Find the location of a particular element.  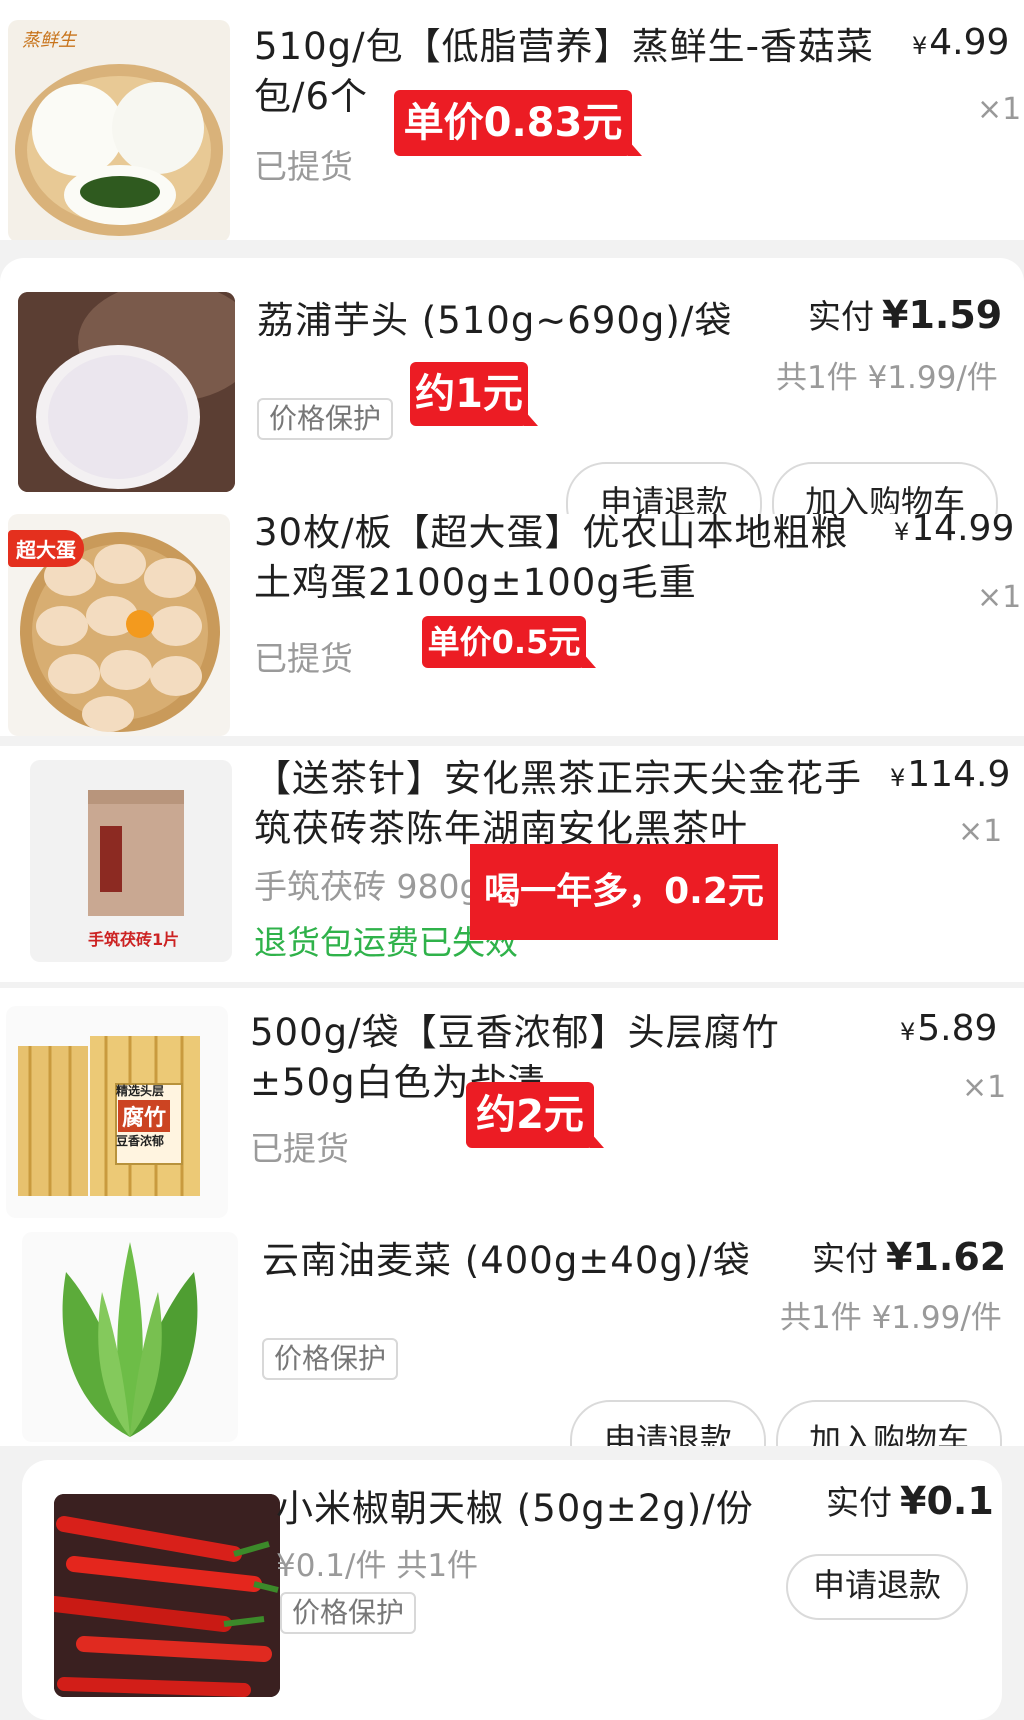

product-image-lettuce is located at coordinates (130, 1337).